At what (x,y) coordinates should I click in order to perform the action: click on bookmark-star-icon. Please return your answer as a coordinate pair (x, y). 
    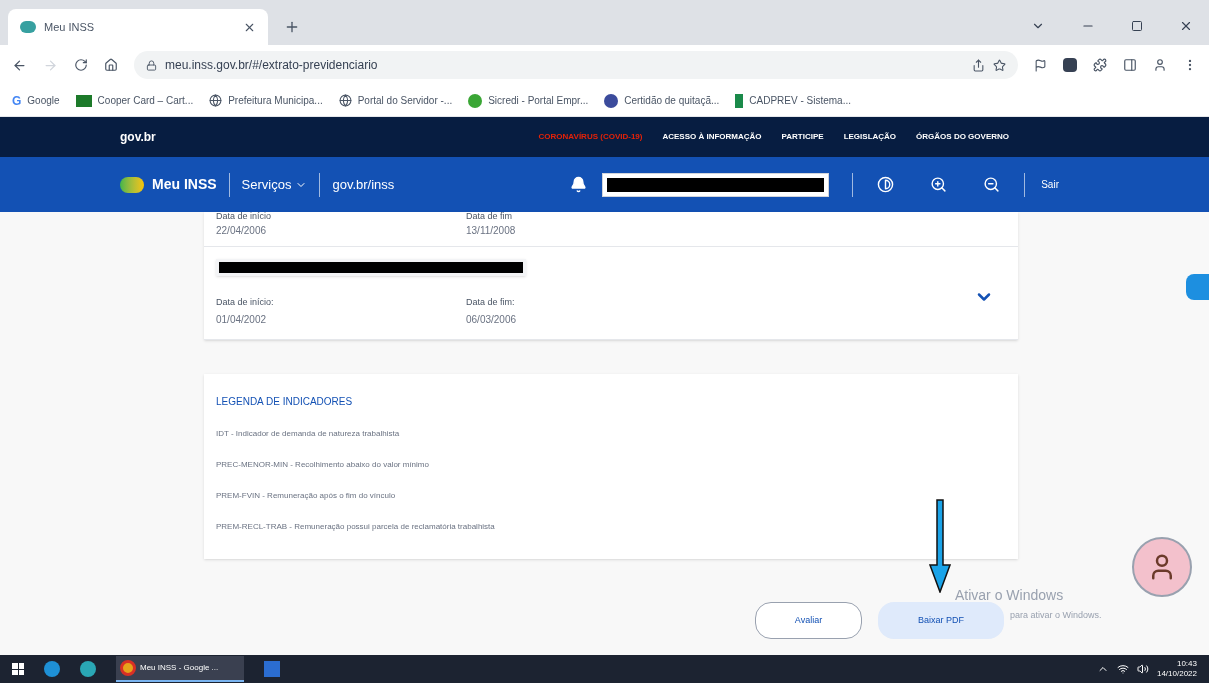
    Looking at the image, I should click on (999, 65).